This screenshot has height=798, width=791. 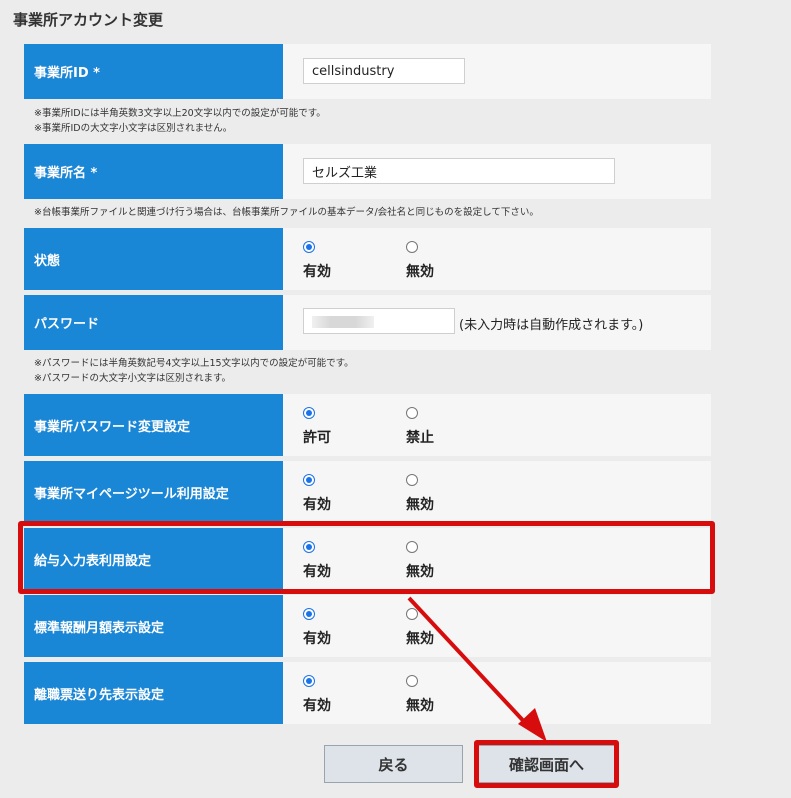 I want to click on office-id-label: 事業所ID *, so click(x=153, y=71).